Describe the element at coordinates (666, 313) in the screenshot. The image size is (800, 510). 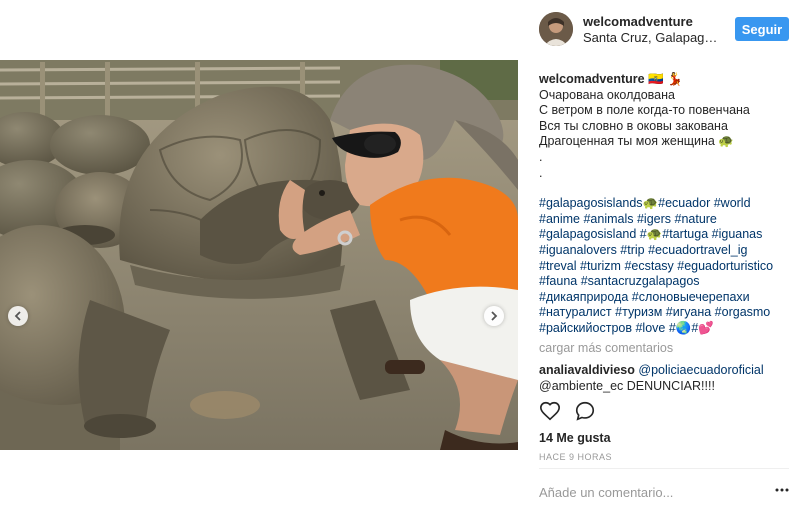
I see `hashtag-line: #натуралист #туризм #игуана #orgasmo` at that location.